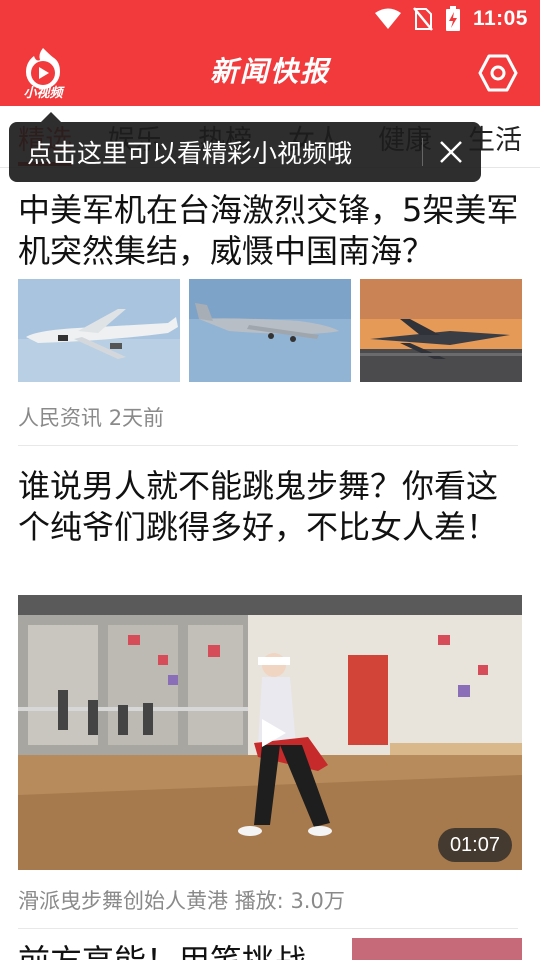 This screenshot has height=960, width=540. Describe the element at coordinates (99, 330) in the screenshot. I see `surveillance-plane-photo` at that location.